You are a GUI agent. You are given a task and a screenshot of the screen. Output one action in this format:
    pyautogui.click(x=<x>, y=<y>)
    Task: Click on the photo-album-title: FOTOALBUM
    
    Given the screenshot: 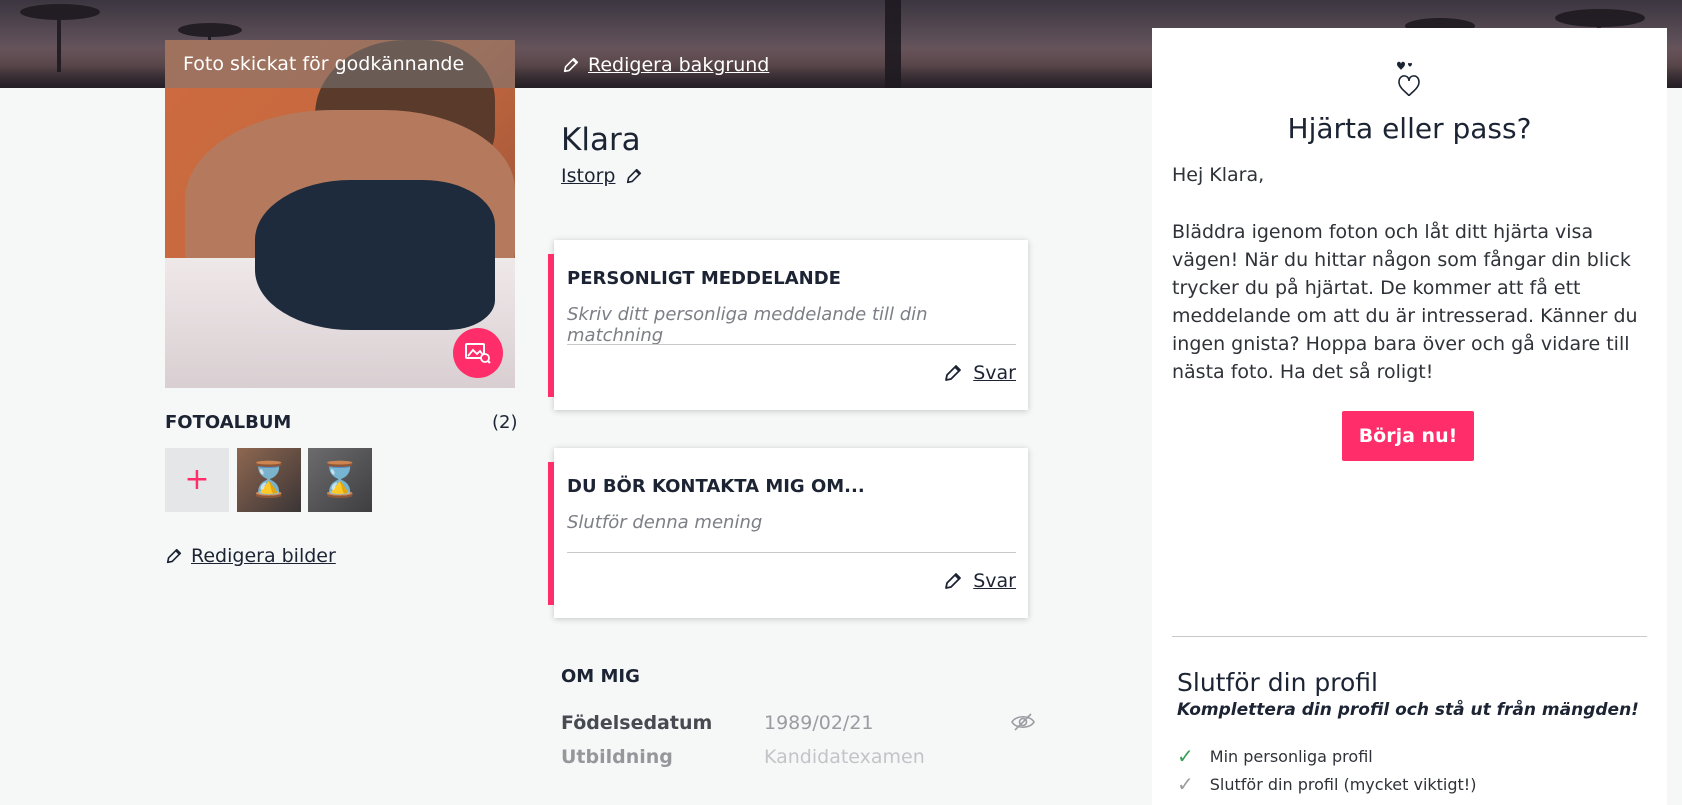 What is the action you would take?
    pyautogui.click(x=228, y=422)
    